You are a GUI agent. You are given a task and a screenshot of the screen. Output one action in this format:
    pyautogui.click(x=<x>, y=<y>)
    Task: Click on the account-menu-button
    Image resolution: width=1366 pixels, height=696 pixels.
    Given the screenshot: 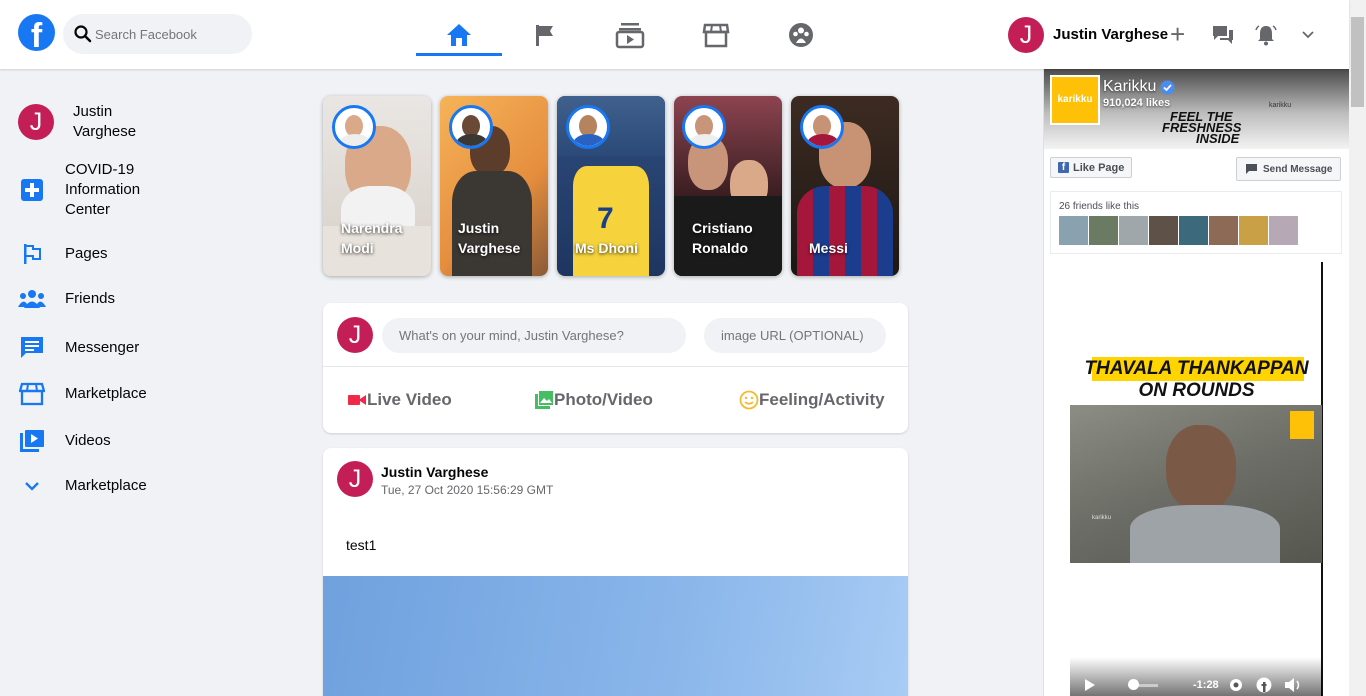 What is the action you would take?
    pyautogui.click(x=1308, y=34)
    